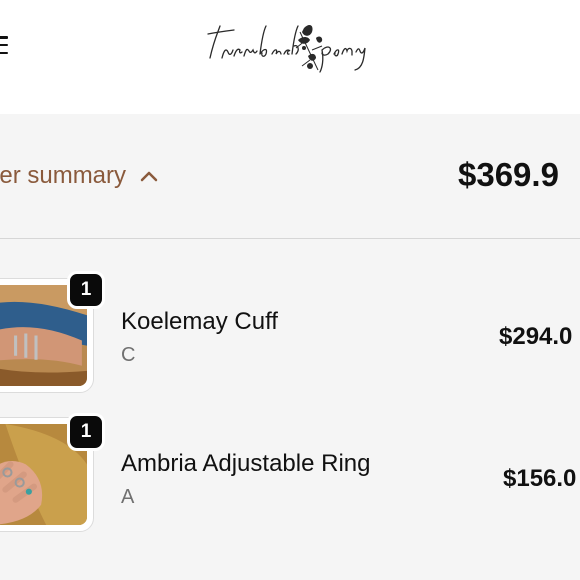  I want to click on item-price: $294.0, so click(536, 336).